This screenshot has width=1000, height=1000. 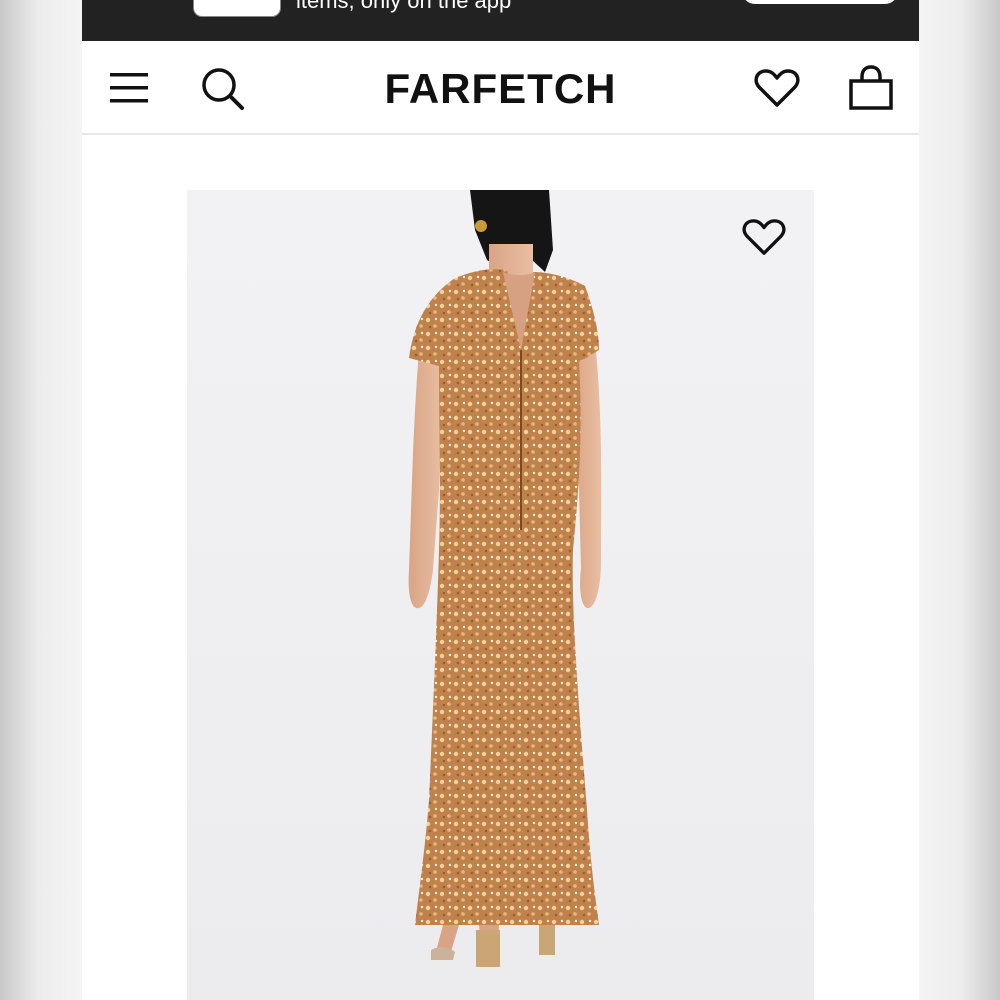 What do you see at coordinates (237, 8) in the screenshot?
I see `app-icon` at bounding box center [237, 8].